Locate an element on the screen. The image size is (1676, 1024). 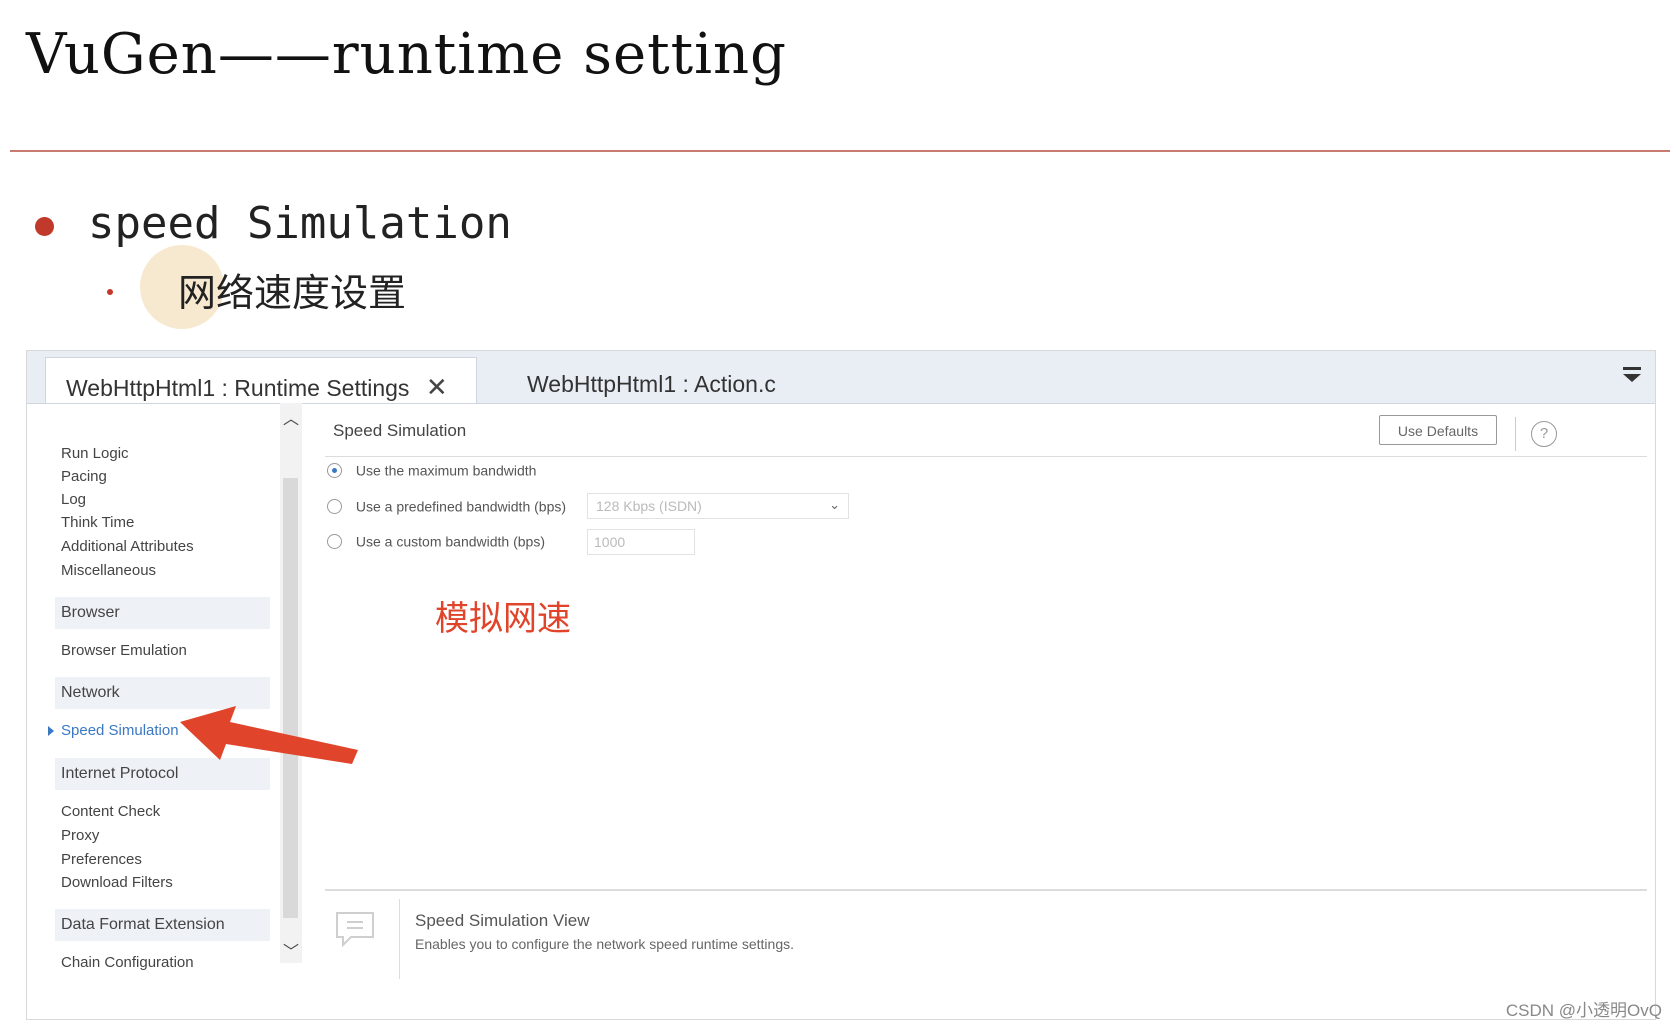
toolbar-divider is located at coordinates (1515, 434).